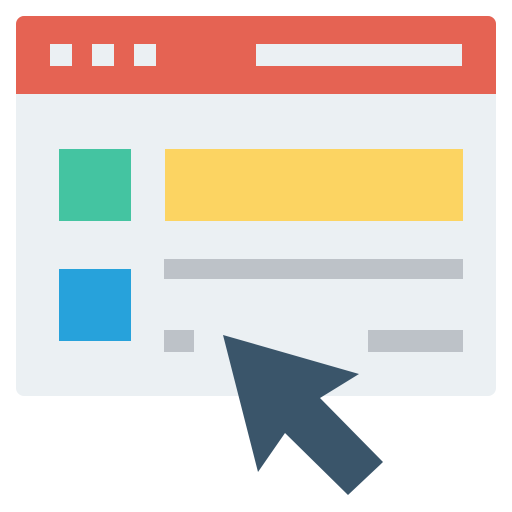 The height and width of the screenshot is (512, 512). What do you see at coordinates (95, 305) in the screenshot?
I see `blue-tile` at bounding box center [95, 305].